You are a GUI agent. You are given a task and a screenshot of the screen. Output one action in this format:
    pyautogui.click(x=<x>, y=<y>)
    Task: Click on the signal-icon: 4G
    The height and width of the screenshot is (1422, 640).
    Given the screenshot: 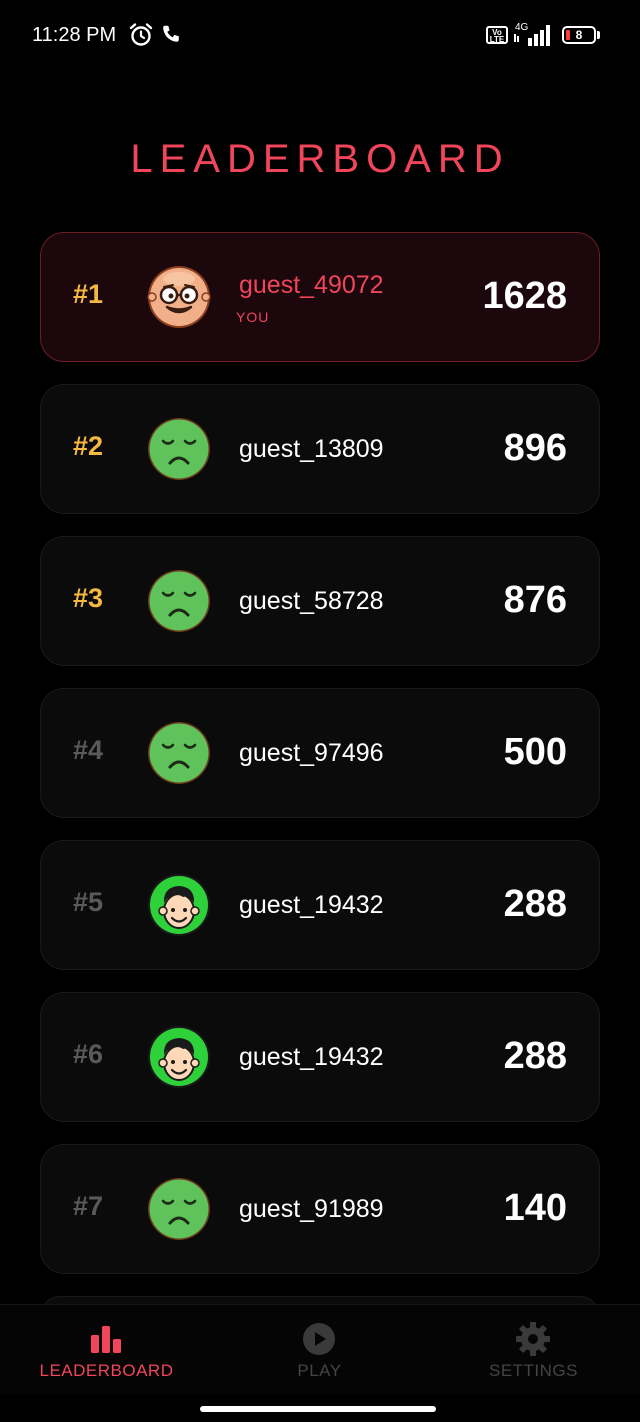 What is the action you would take?
    pyautogui.click(x=532, y=34)
    